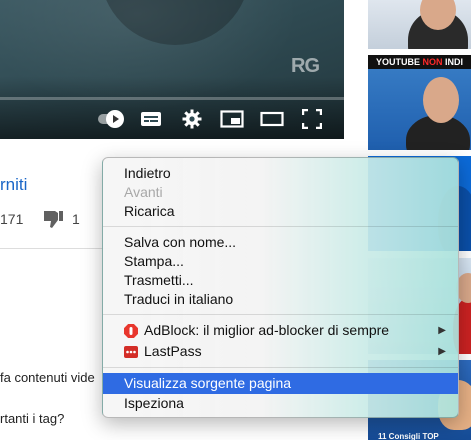 The width and height of the screenshot is (471, 440). I want to click on settings-button, so click(192, 119).